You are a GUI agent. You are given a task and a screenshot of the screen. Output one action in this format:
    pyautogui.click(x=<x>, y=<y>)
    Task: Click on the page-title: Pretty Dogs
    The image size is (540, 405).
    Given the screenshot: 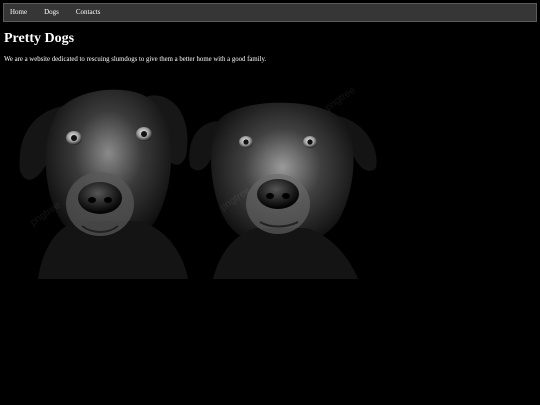 What is the action you would take?
    pyautogui.click(x=39, y=38)
    